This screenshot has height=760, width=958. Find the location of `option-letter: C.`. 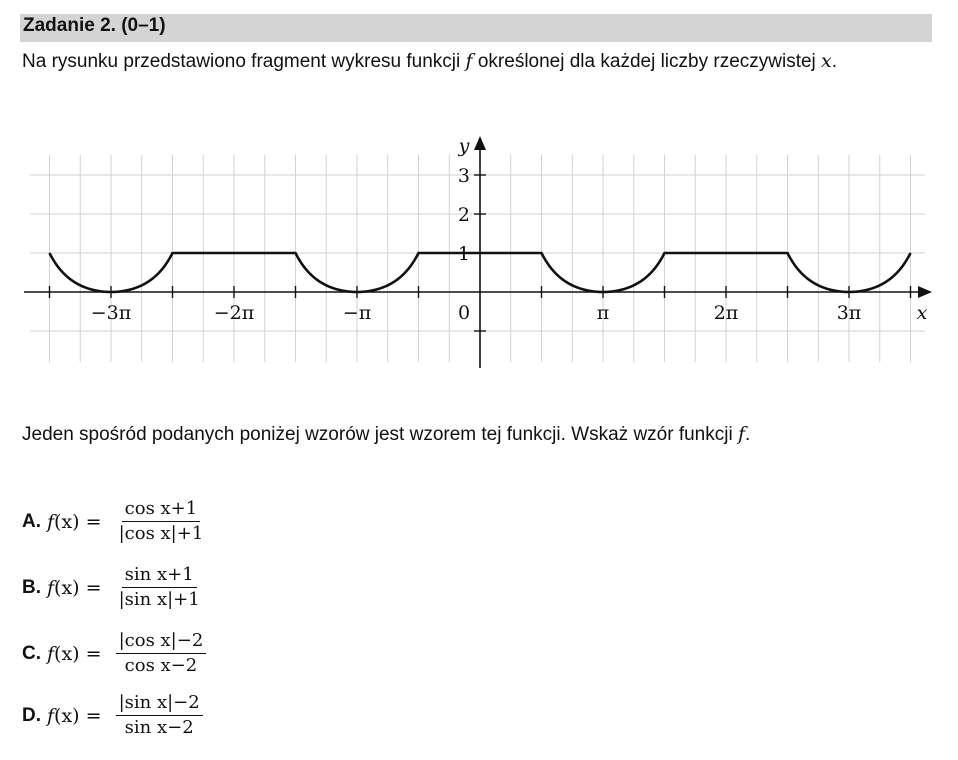

option-letter: C. is located at coordinates (31, 653).